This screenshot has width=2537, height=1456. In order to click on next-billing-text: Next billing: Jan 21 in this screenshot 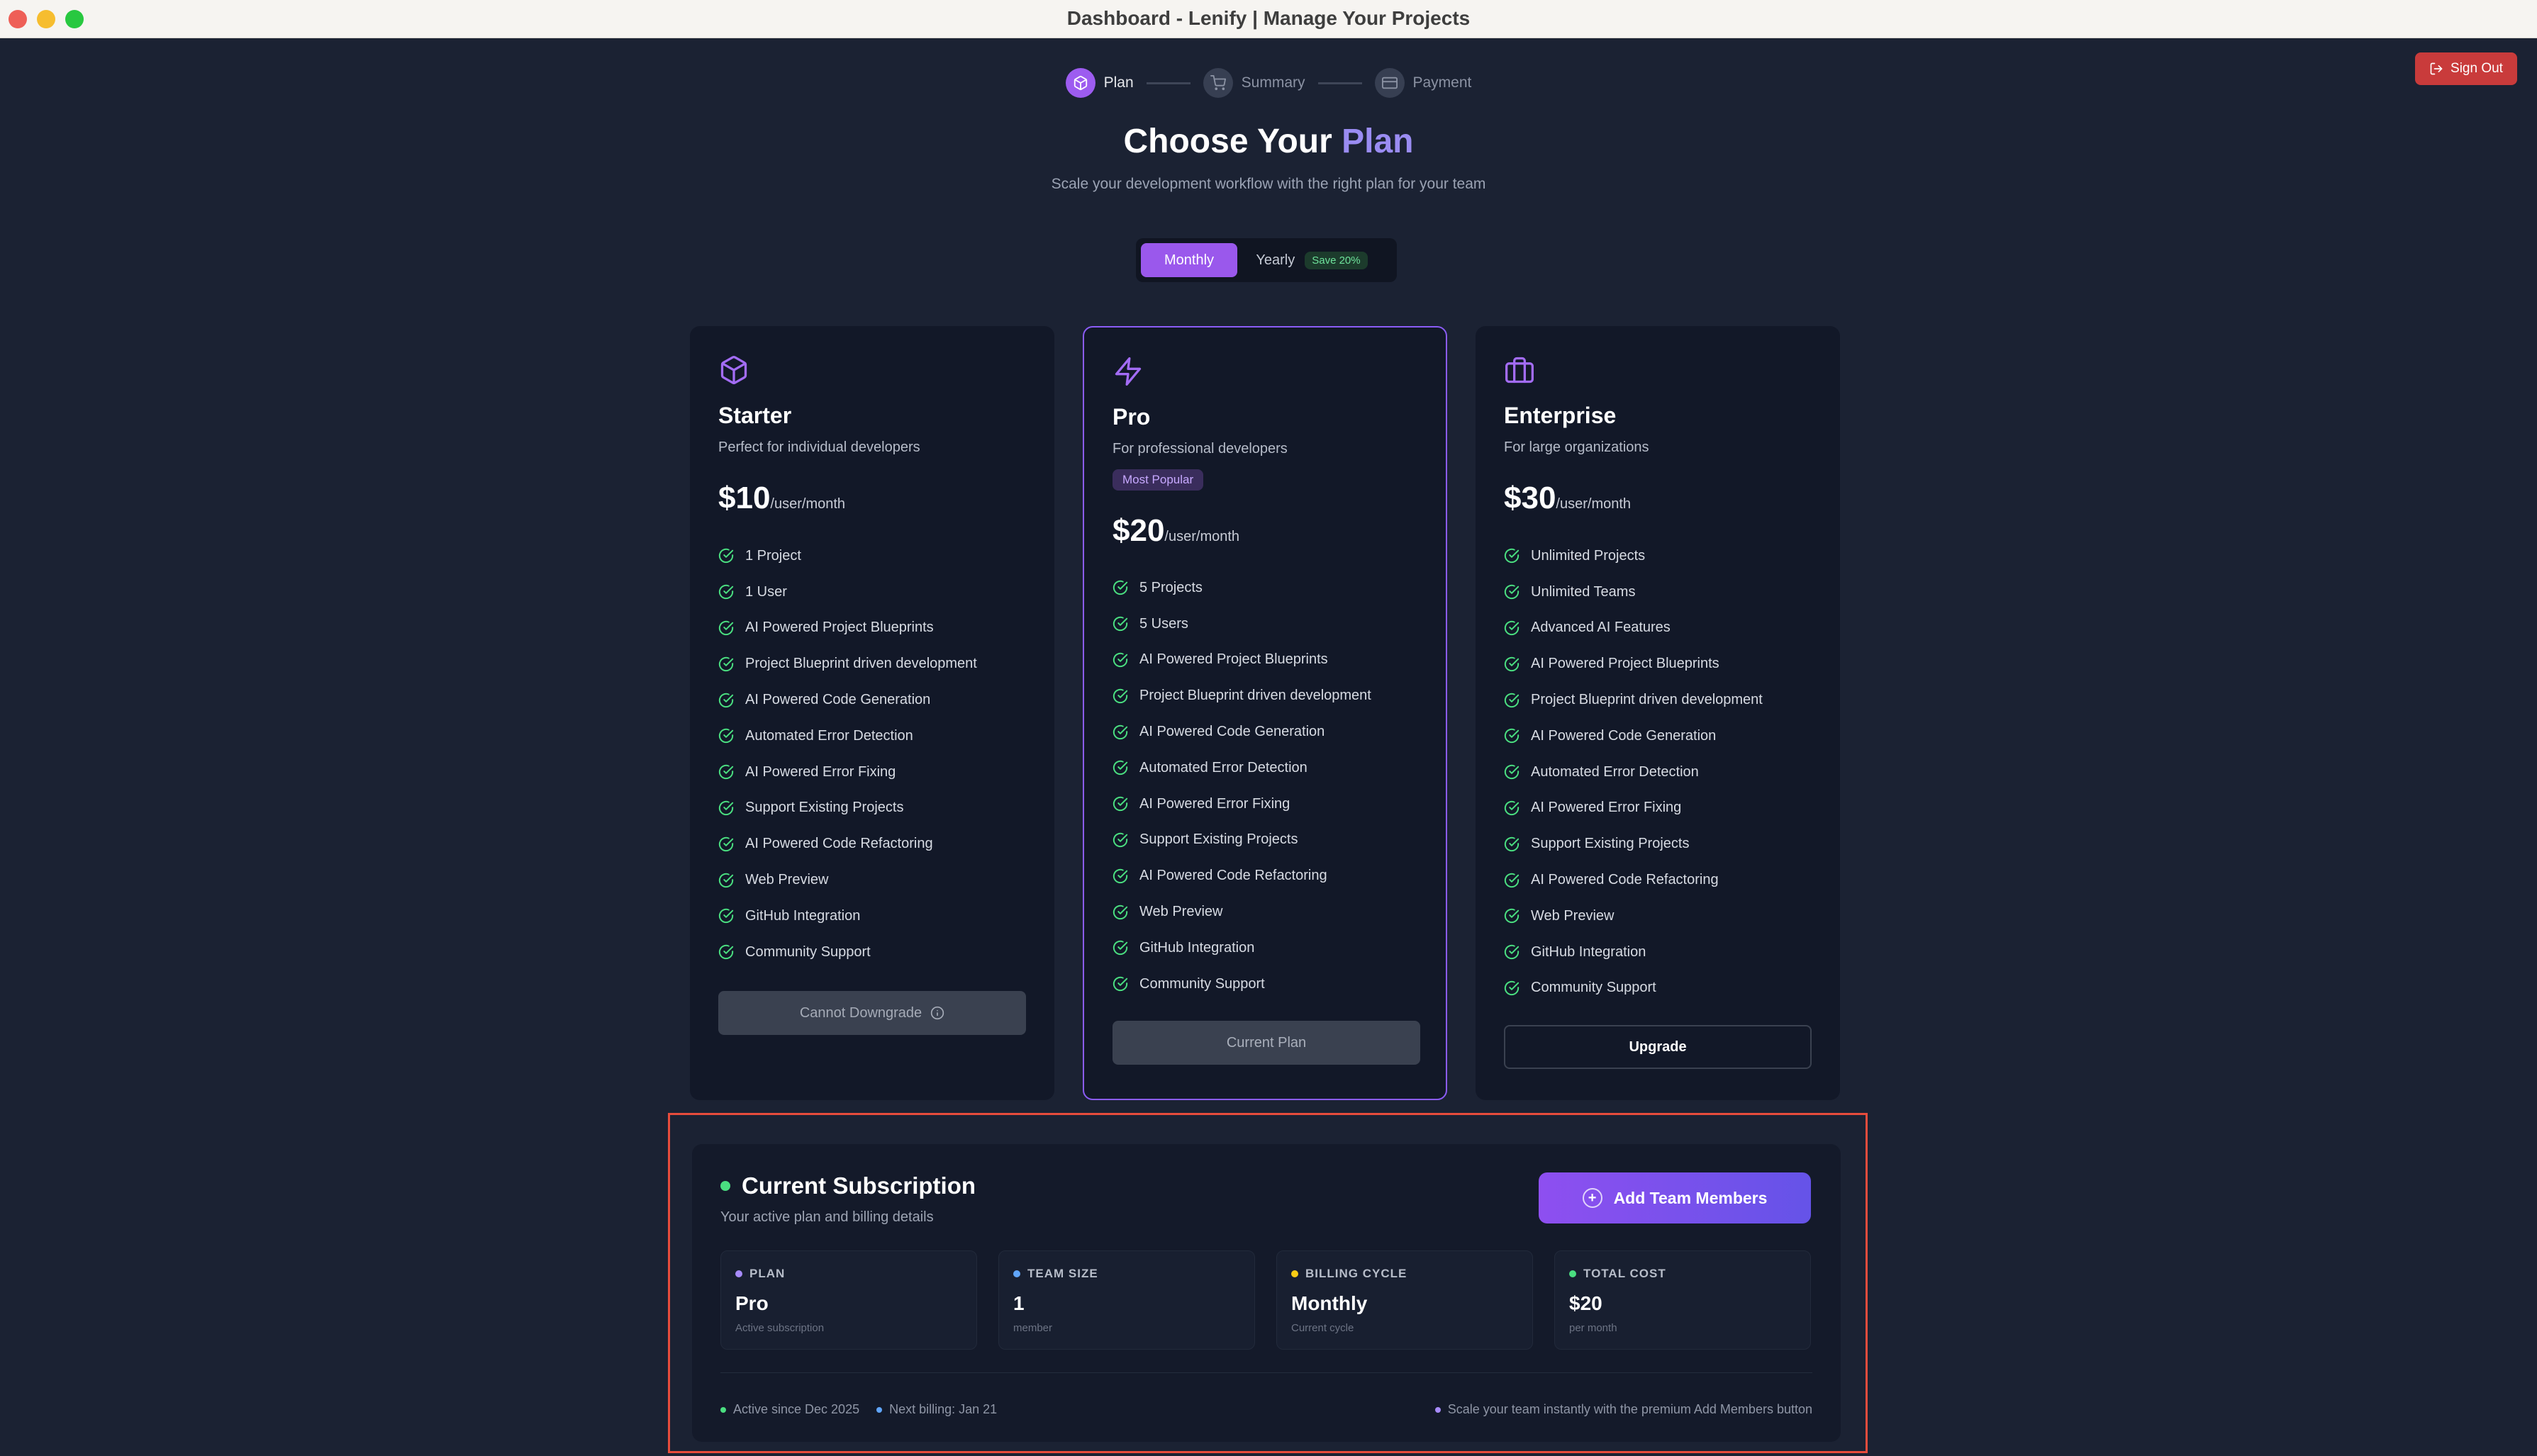, I will do `click(943, 1409)`.